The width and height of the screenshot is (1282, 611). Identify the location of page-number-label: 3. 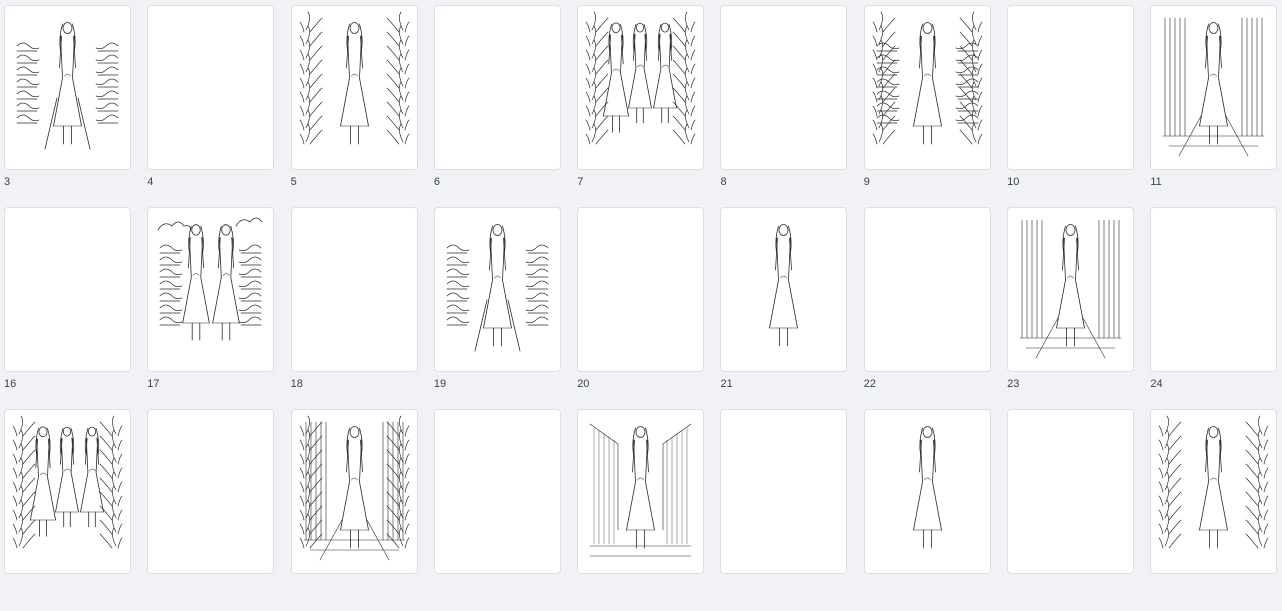
(7, 182).